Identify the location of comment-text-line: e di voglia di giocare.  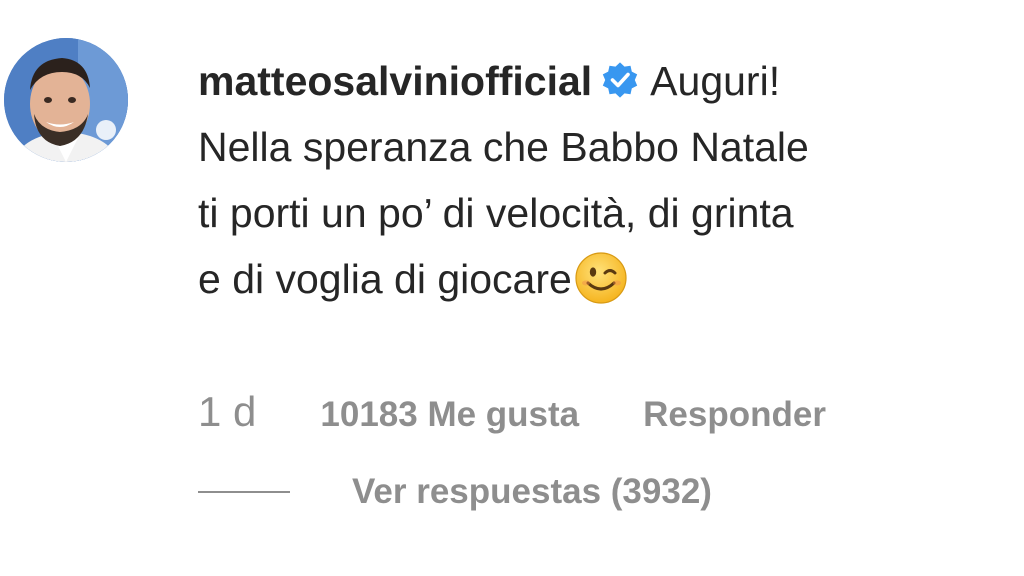
(385, 279).